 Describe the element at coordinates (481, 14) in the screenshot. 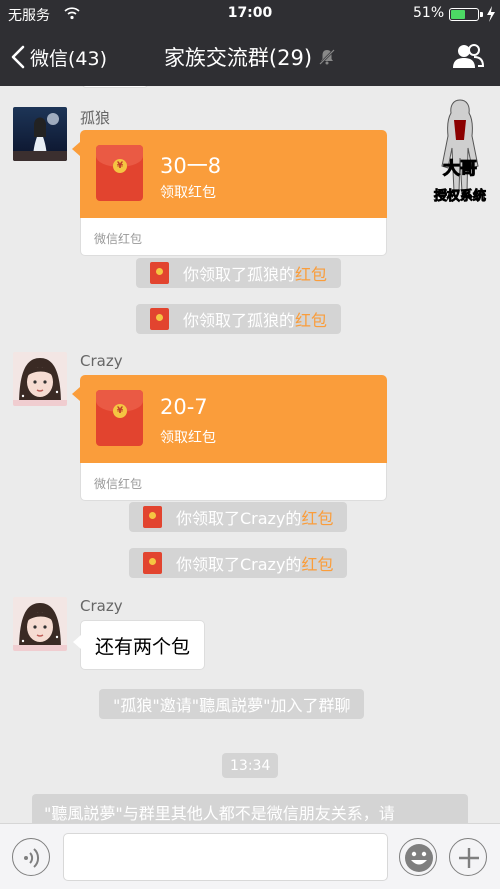

I see `battery-tip` at that location.